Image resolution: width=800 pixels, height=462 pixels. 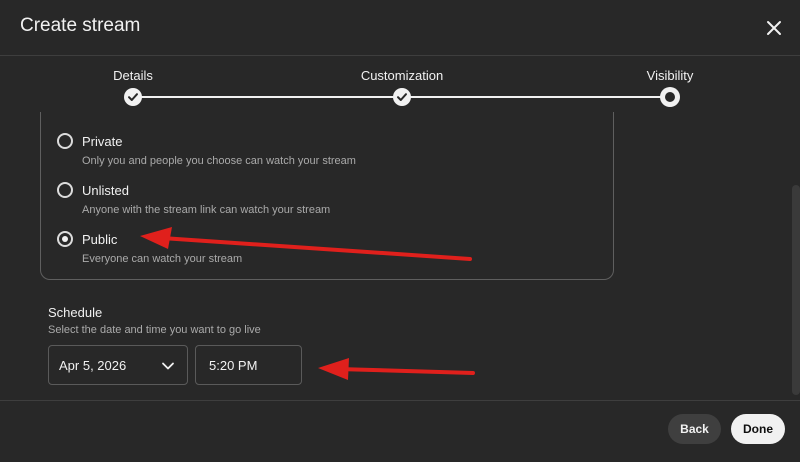 I want to click on private-label: Private, so click(x=102, y=141).